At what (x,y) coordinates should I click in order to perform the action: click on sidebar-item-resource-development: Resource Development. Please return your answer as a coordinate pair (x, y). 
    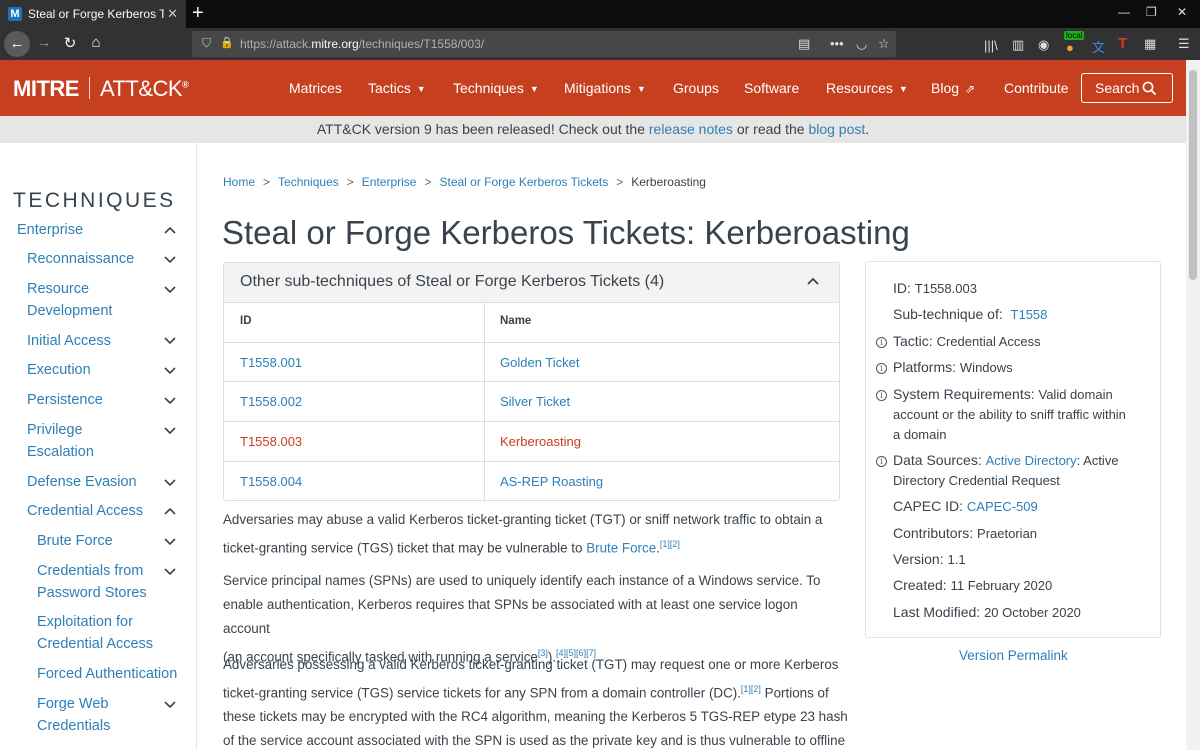
    Looking at the image, I should click on (87, 300).